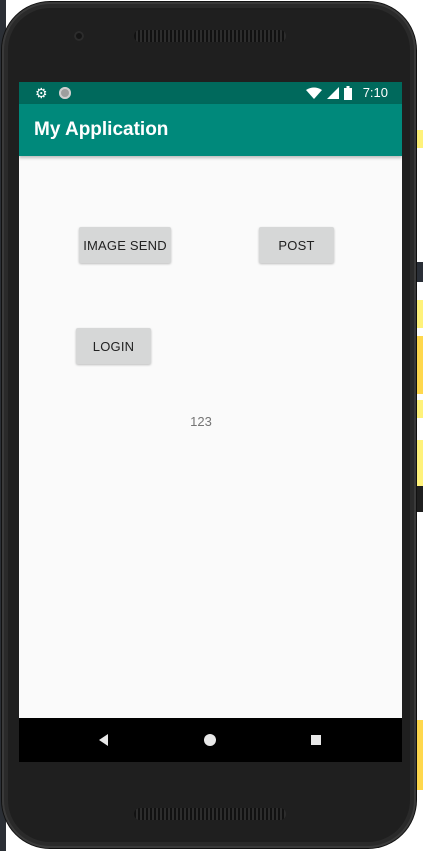 Image resolution: width=423 pixels, height=851 pixels. What do you see at coordinates (296, 245) in the screenshot?
I see `post-button: POST` at bounding box center [296, 245].